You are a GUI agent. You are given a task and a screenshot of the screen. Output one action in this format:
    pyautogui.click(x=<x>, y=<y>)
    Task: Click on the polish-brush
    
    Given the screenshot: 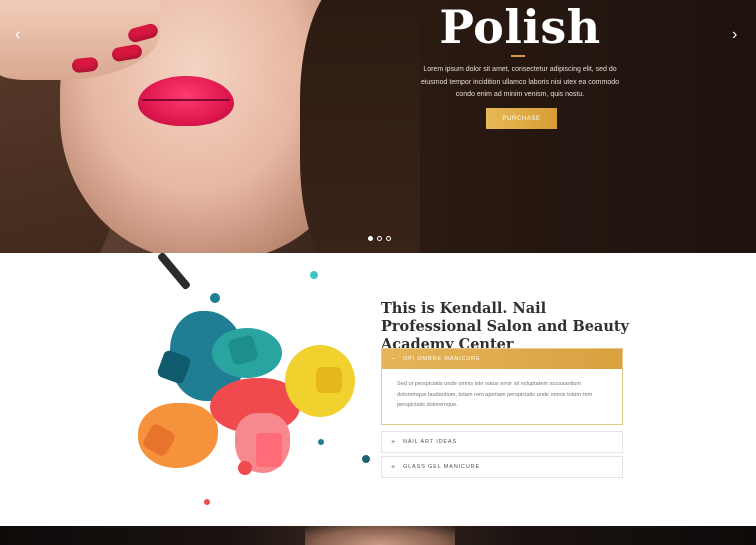 What is the action you would take?
    pyautogui.click(x=174, y=271)
    